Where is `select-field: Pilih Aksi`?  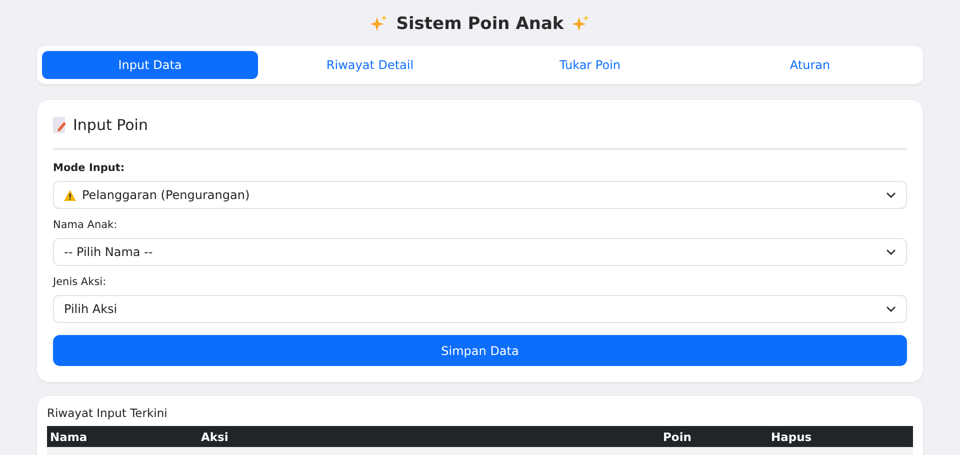
select-field: Pilih Aksi is located at coordinates (480, 309).